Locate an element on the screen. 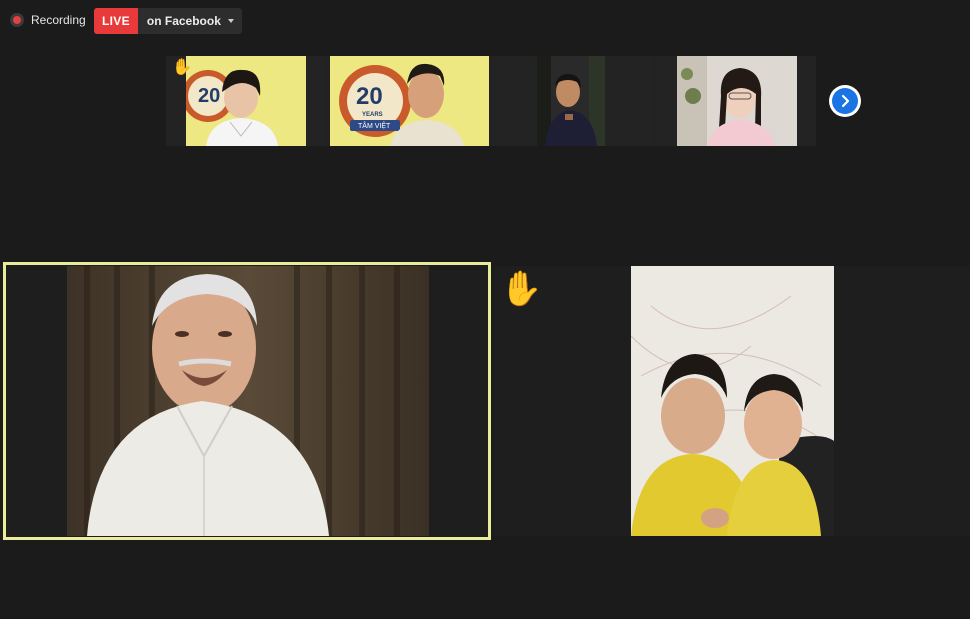 The width and height of the screenshot is (970, 619). participant-video: 20 YEARS TÂM VIỆT is located at coordinates (409, 101).